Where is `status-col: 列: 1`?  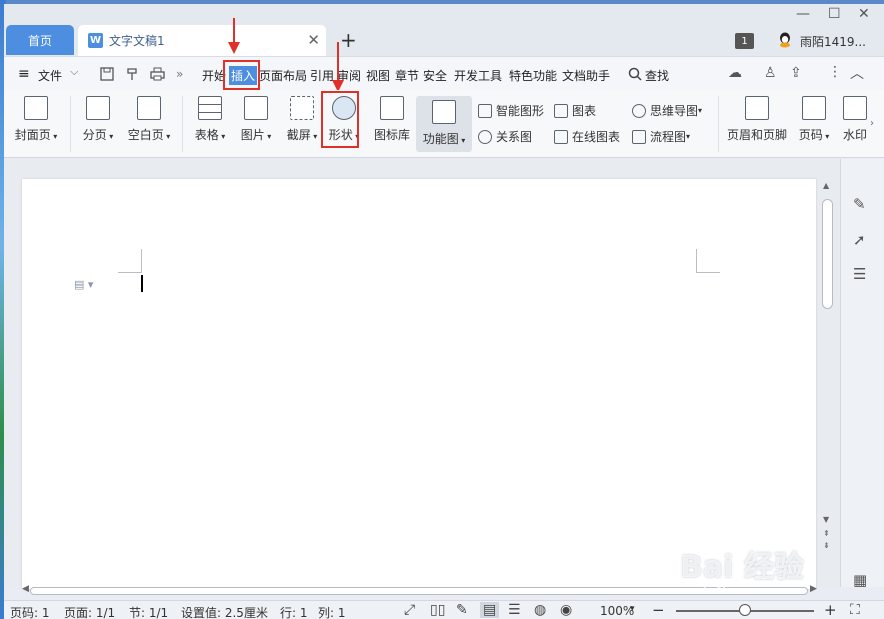 status-col: 列: 1 is located at coordinates (332, 611).